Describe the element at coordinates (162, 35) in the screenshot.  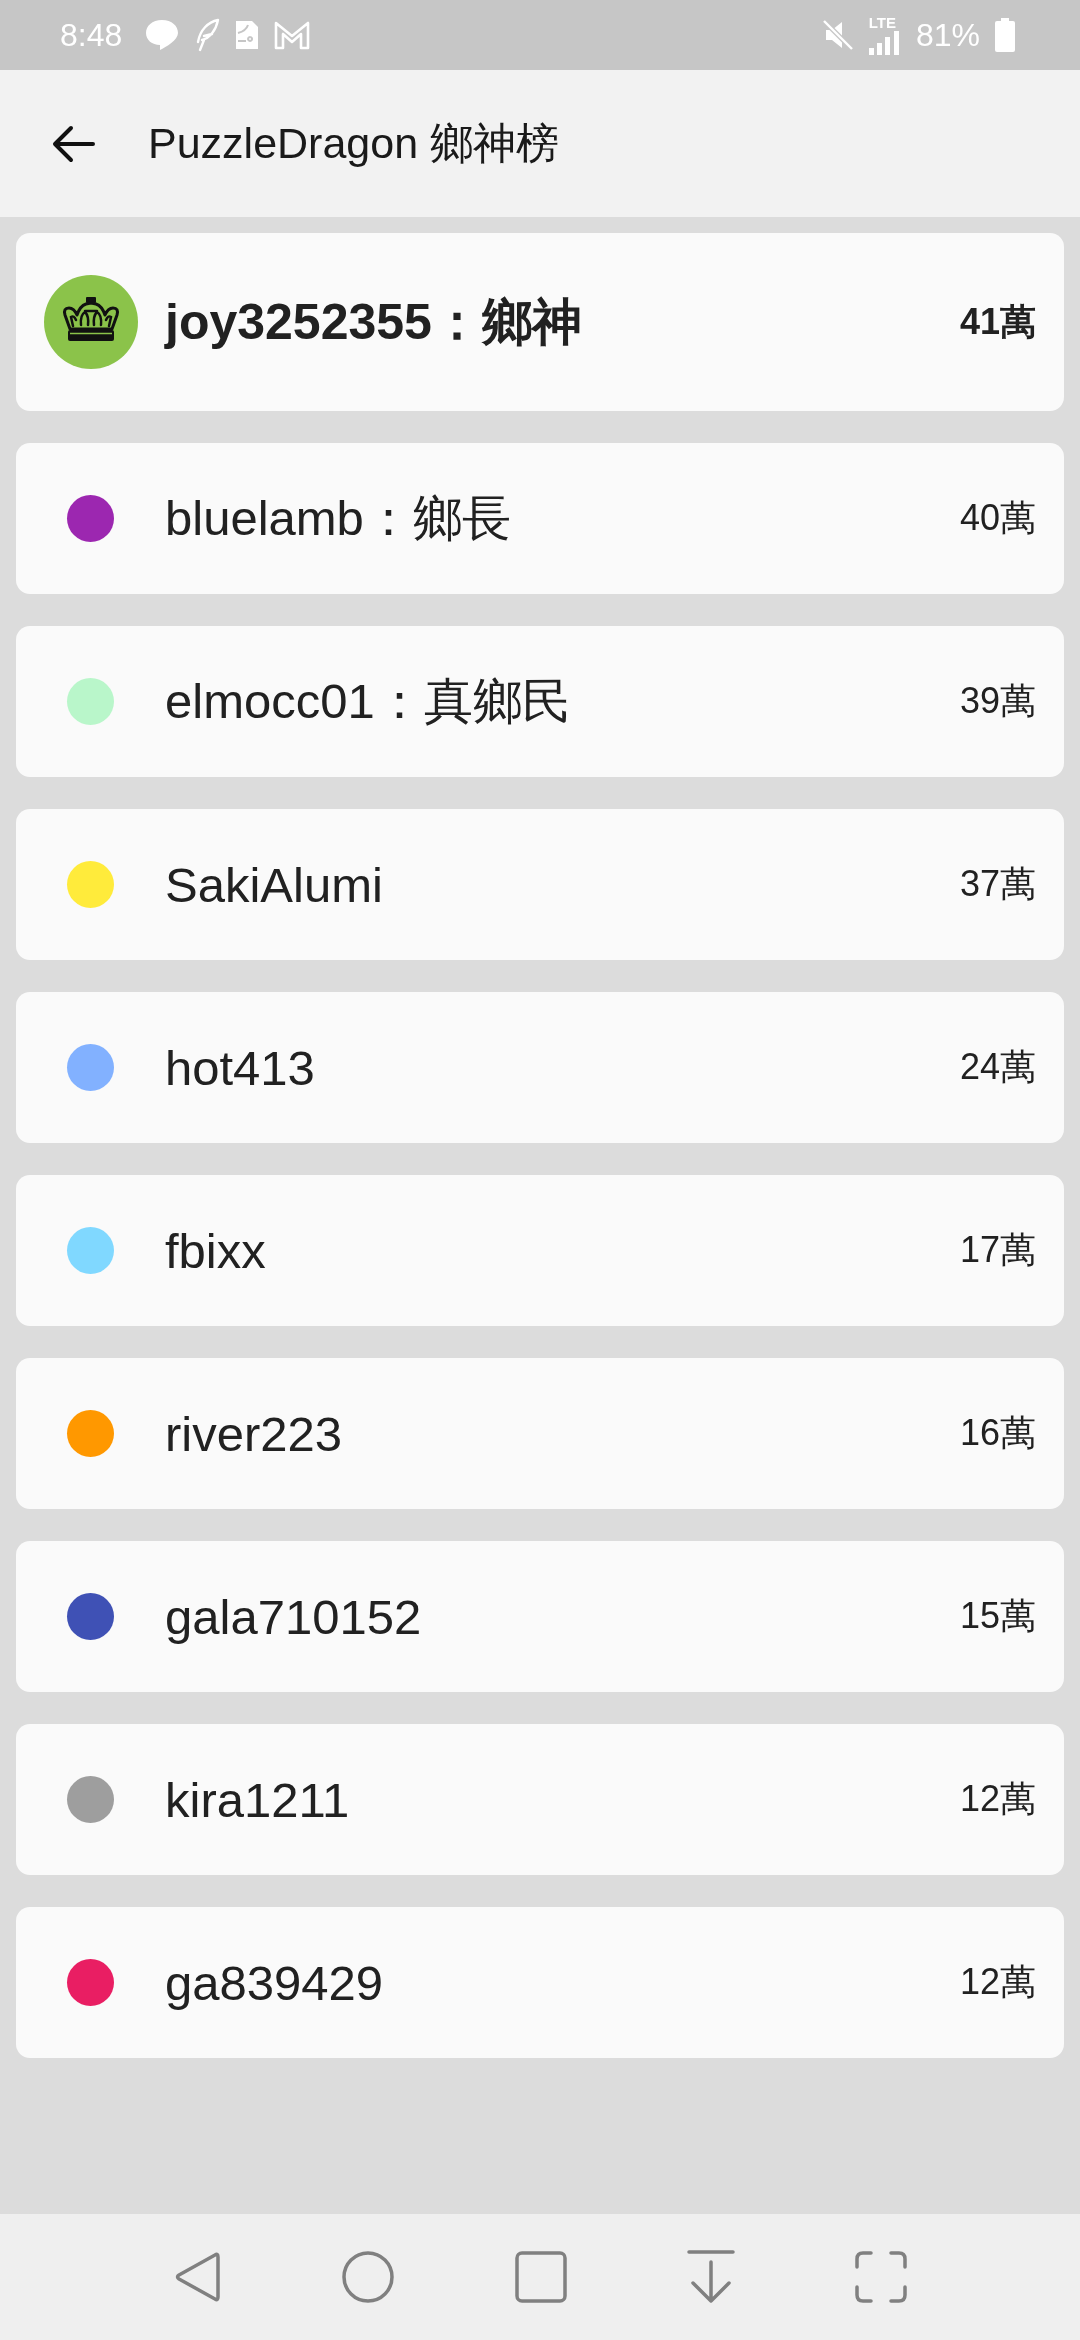
I see `chat-bubble-icon` at that location.